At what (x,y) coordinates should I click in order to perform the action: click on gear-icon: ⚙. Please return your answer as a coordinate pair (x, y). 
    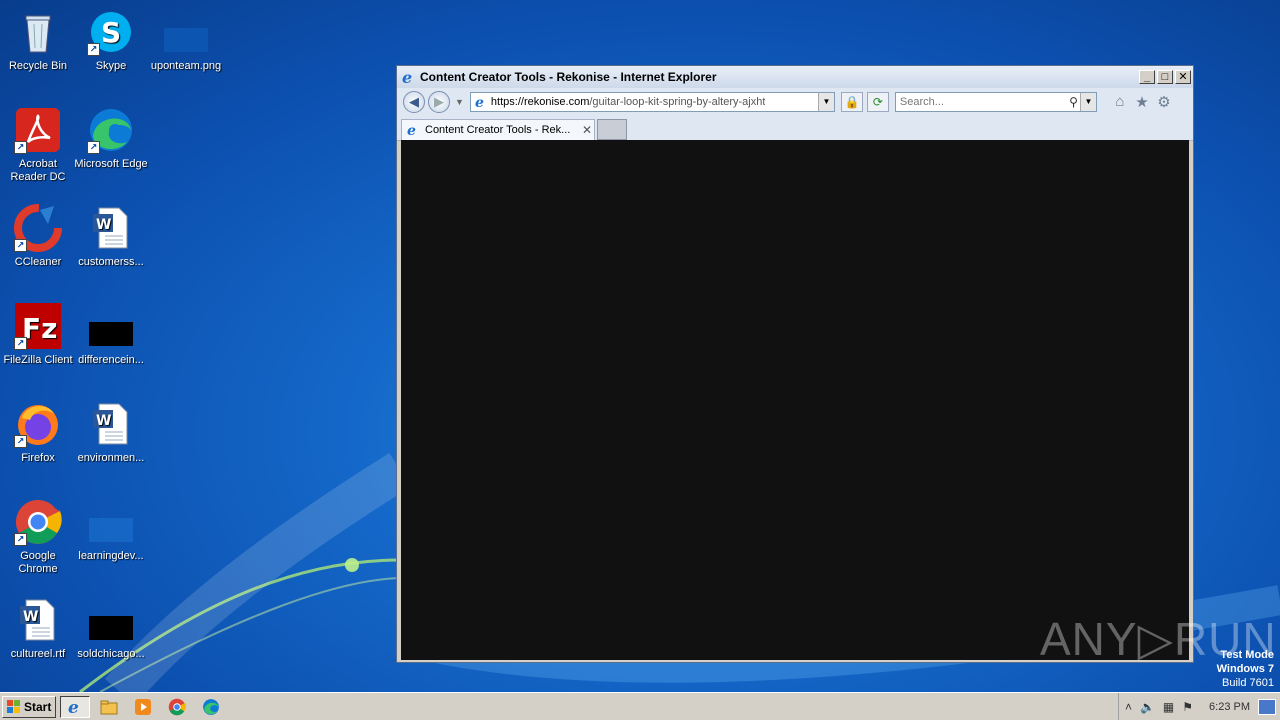
    Looking at the image, I should click on (1164, 102).